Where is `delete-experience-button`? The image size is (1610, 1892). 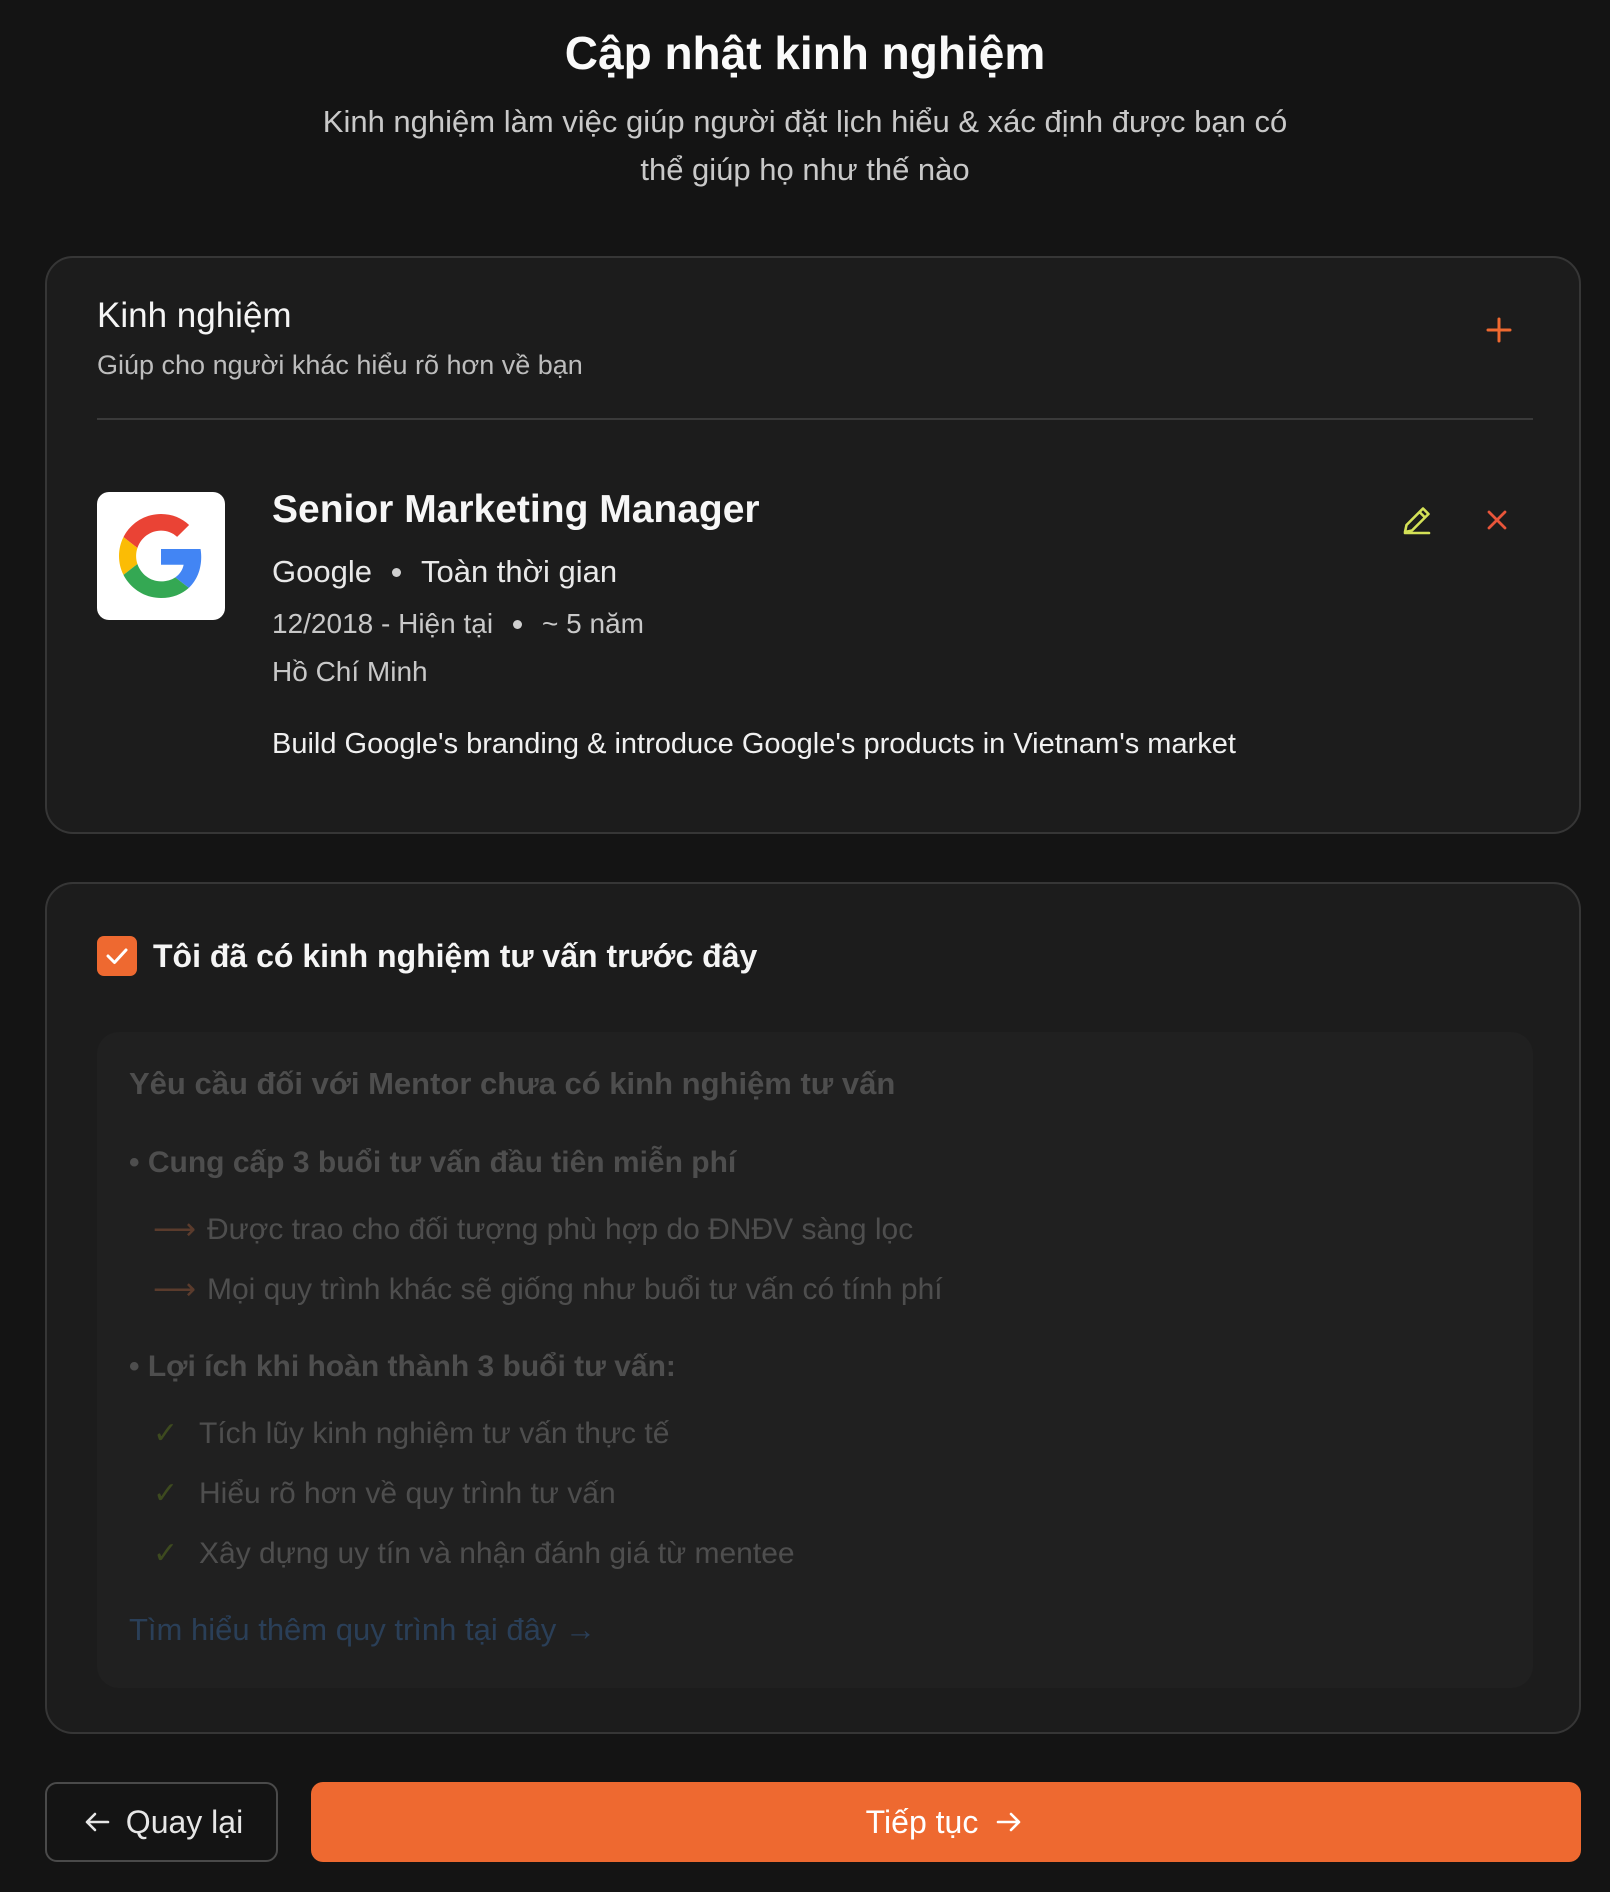
delete-experience-button is located at coordinates (1497, 520).